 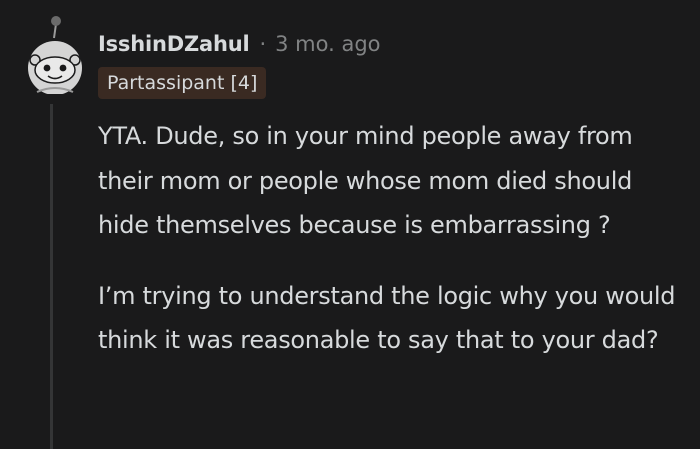 I want to click on snoo-avatar-icon, so click(x=55, y=55).